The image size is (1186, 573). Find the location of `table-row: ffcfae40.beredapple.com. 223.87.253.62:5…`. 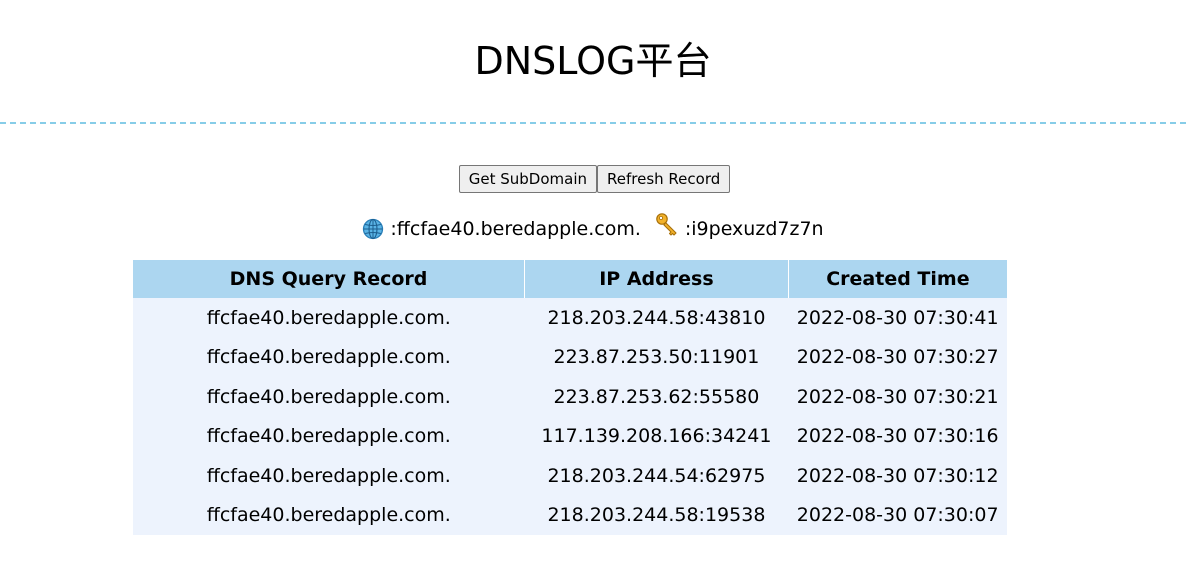

table-row: ffcfae40.beredapple.com. 223.87.253.62:5… is located at coordinates (570, 397).